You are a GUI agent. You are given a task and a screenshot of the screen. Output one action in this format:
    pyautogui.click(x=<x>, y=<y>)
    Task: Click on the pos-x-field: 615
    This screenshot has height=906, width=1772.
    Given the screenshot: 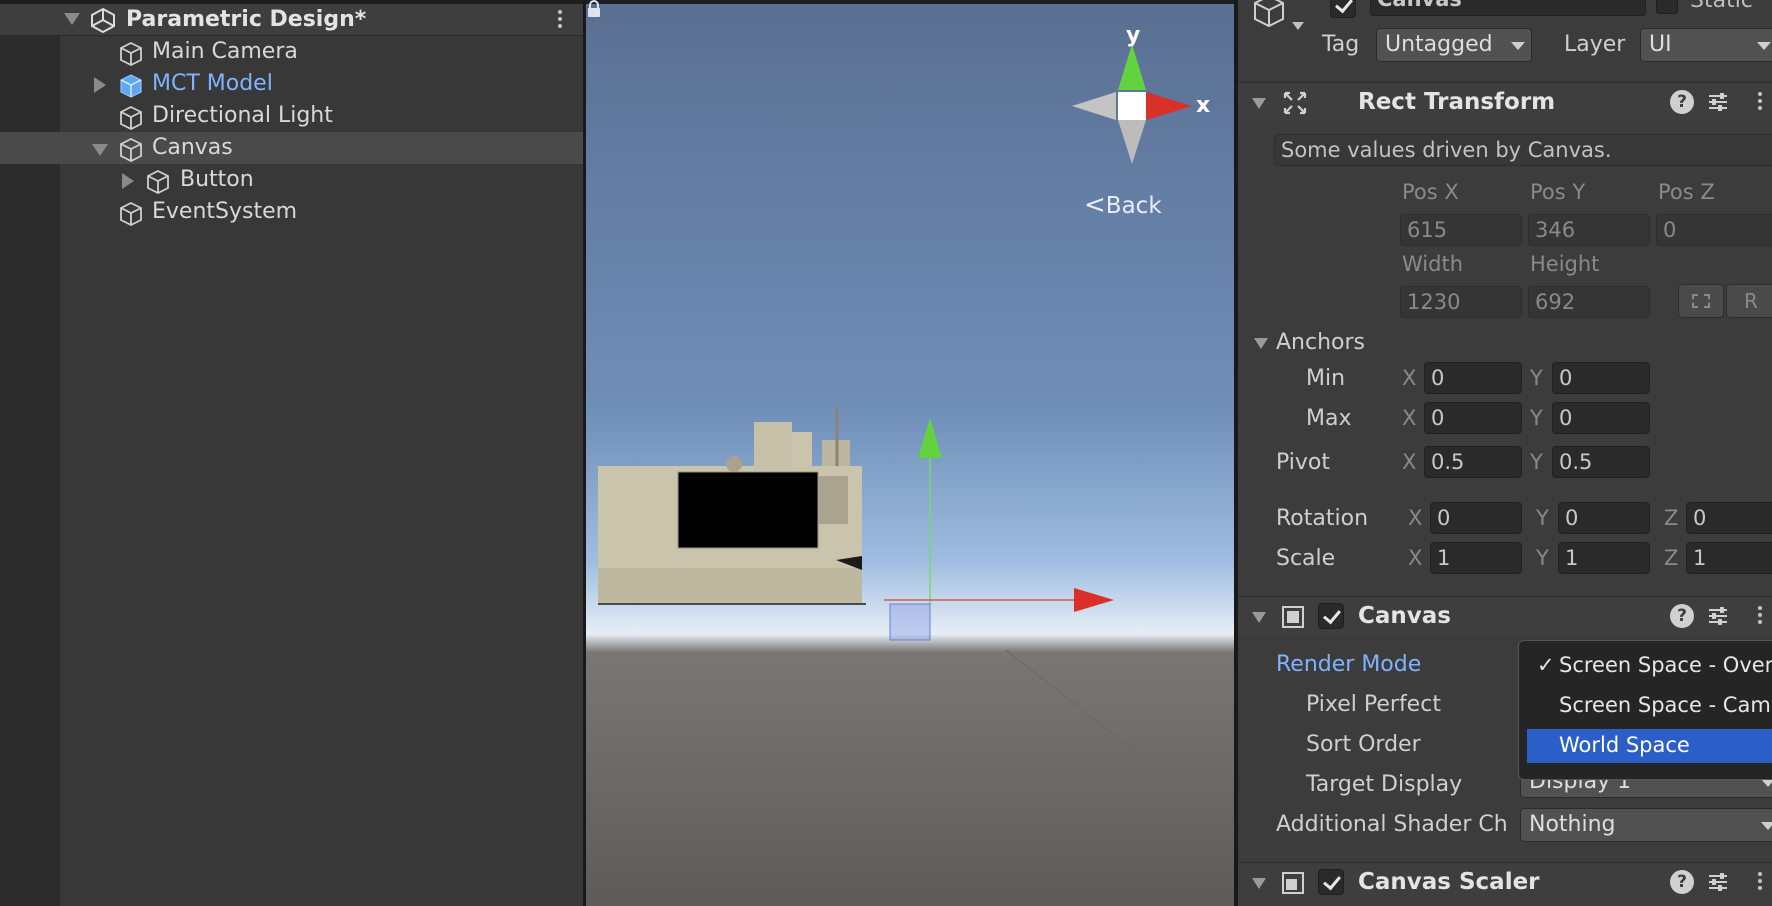 What is the action you would take?
    pyautogui.click(x=1461, y=230)
    